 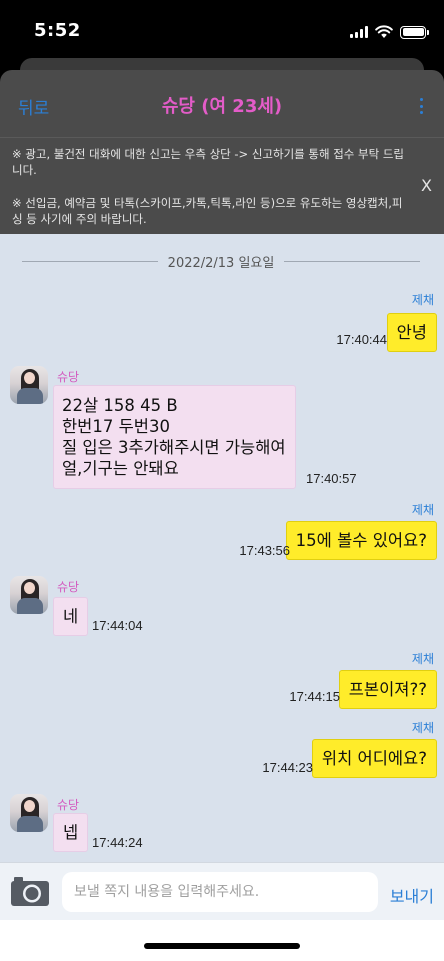 I want to click on chat-header: 뒤로 슈당 (여 23세), so click(x=222, y=103).